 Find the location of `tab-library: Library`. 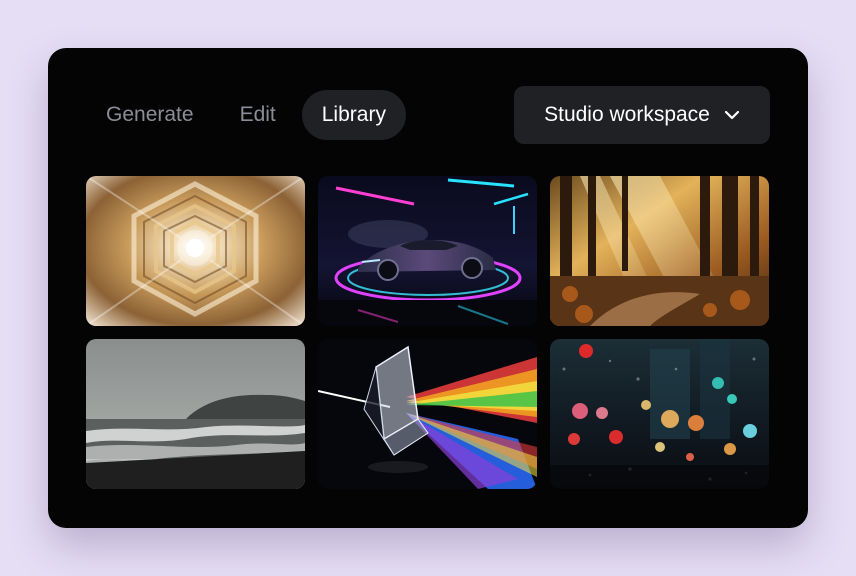

tab-library: Library is located at coordinates (353, 115).